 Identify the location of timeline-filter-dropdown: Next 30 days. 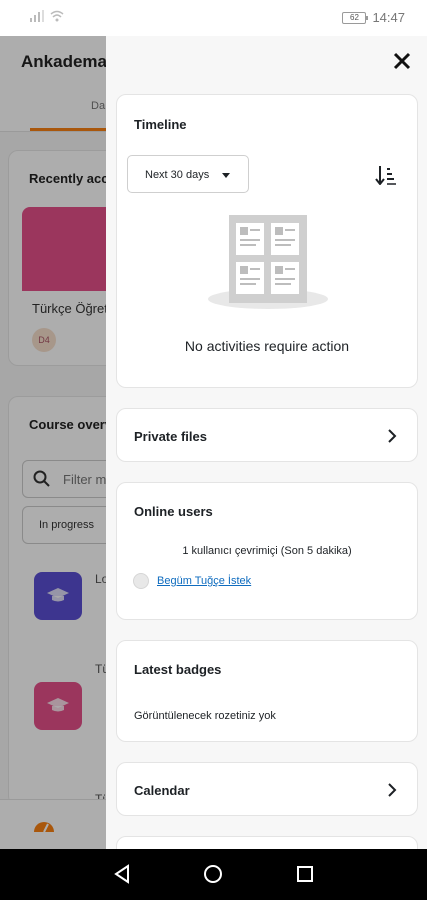
(188, 174).